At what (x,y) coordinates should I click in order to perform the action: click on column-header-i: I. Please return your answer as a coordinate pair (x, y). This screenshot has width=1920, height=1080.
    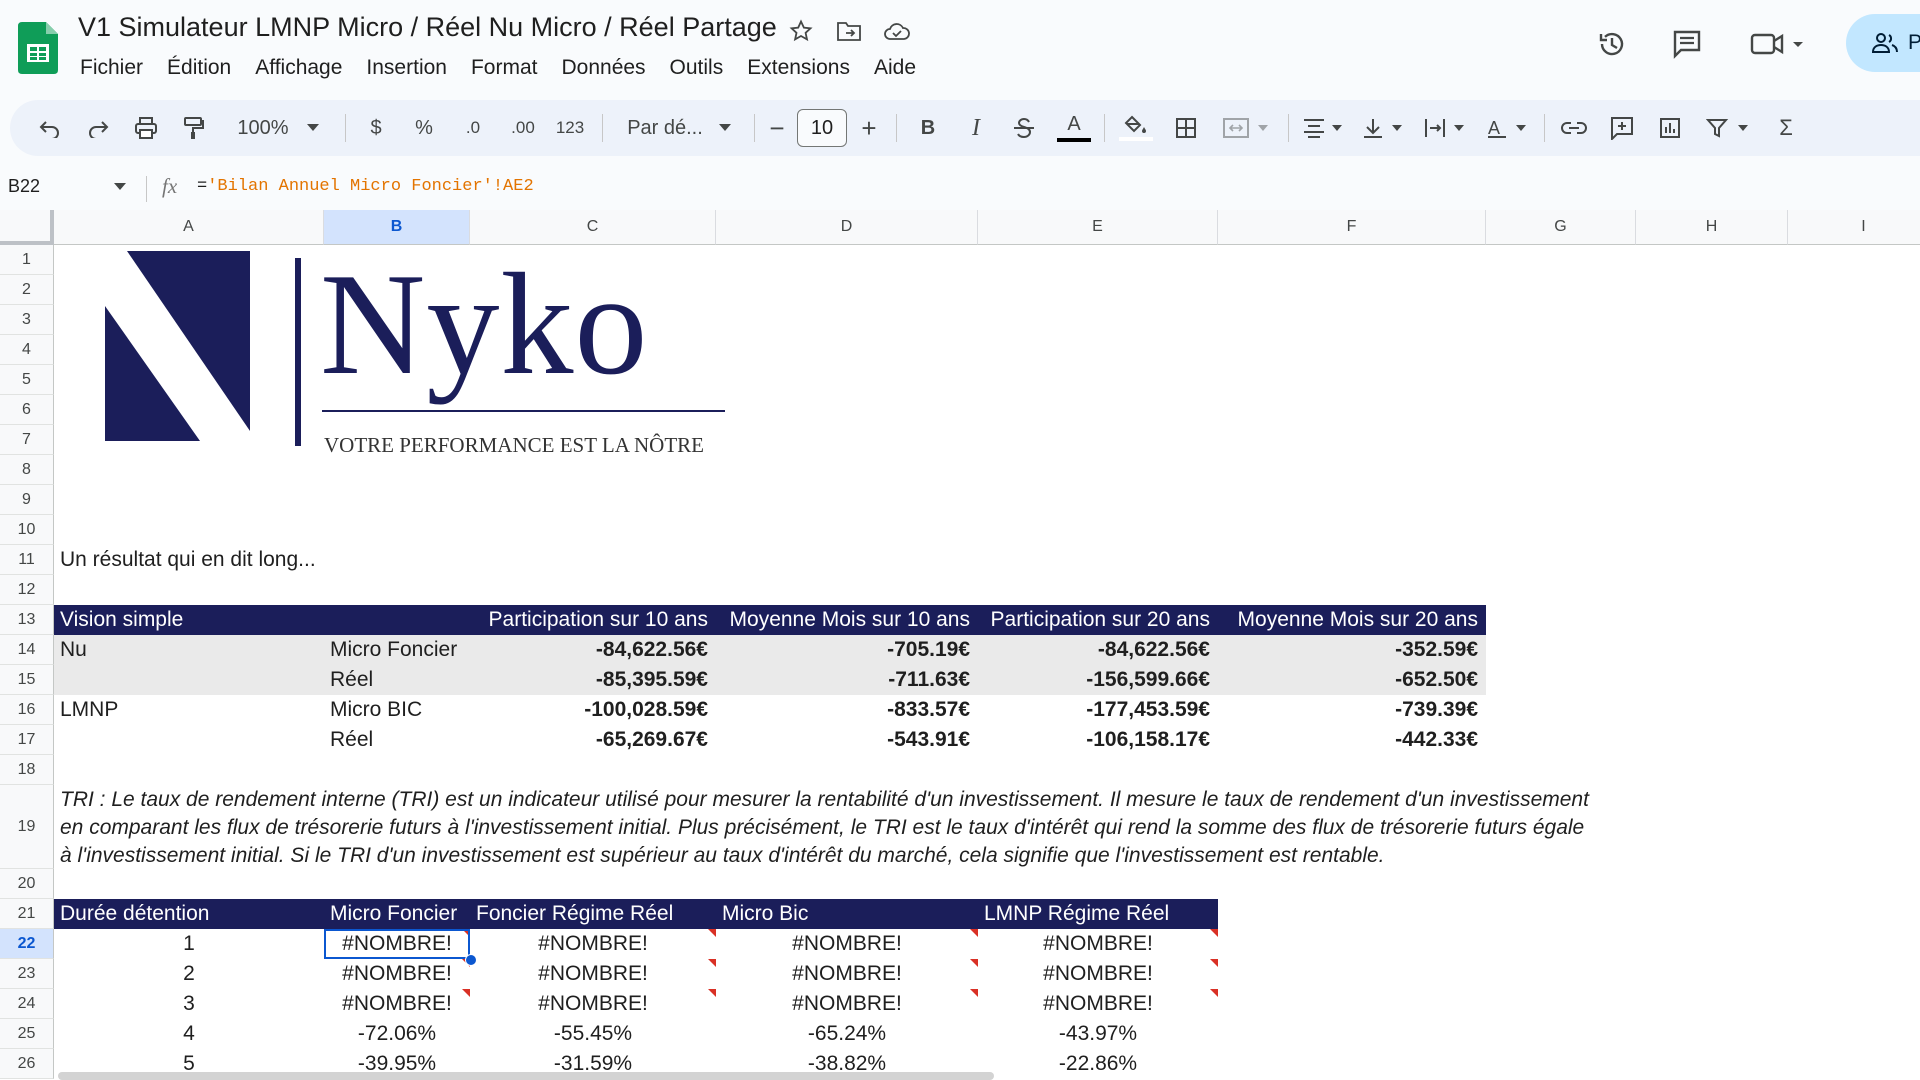
    Looking at the image, I should click on (1854, 227).